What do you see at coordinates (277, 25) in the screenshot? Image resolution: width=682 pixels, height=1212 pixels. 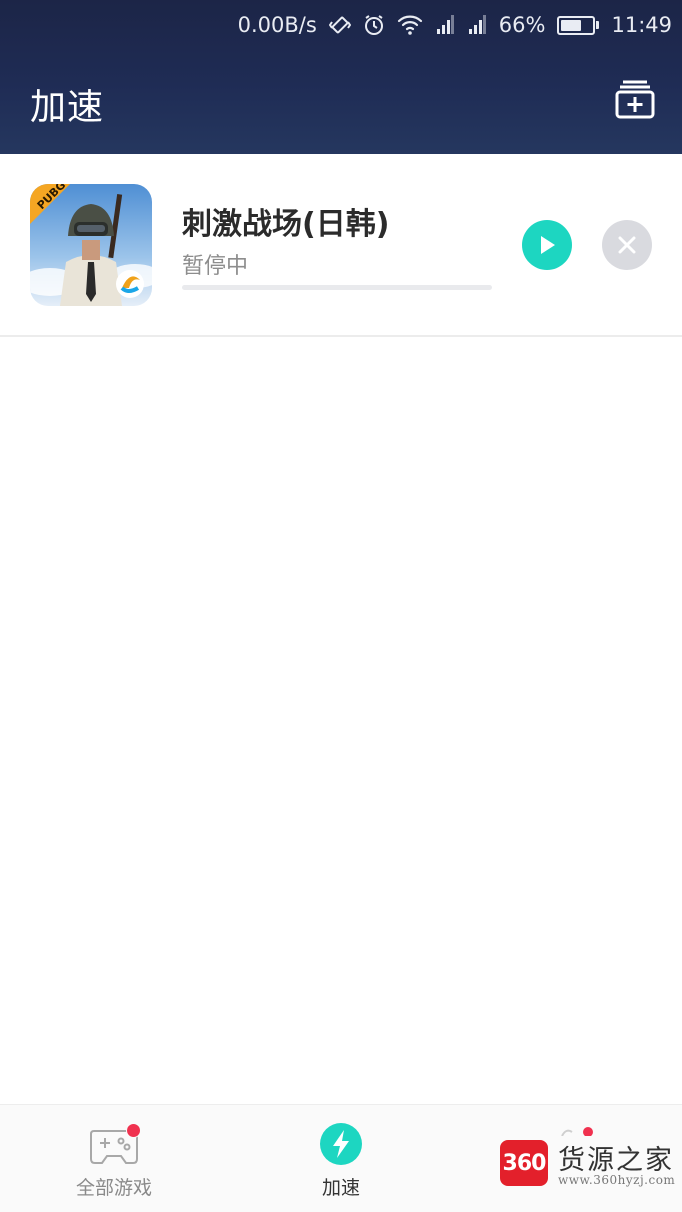 I see `network-speed: 0.00B/s` at bounding box center [277, 25].